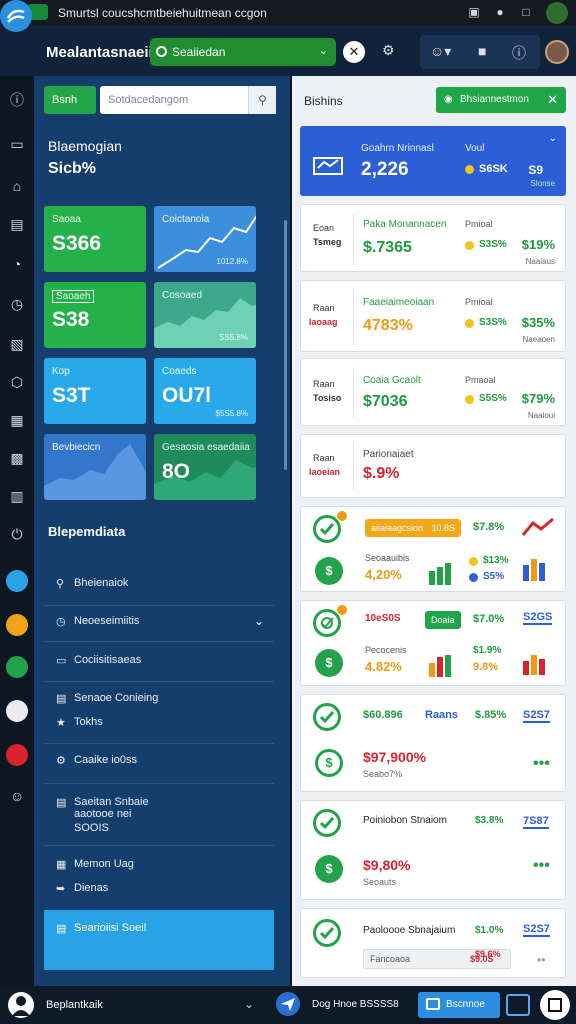 This screenshot has height=1024, width=576. Describe the element at coordinates (324, 384) in the screenshot. I see `card-side-label: Raan` at that location.